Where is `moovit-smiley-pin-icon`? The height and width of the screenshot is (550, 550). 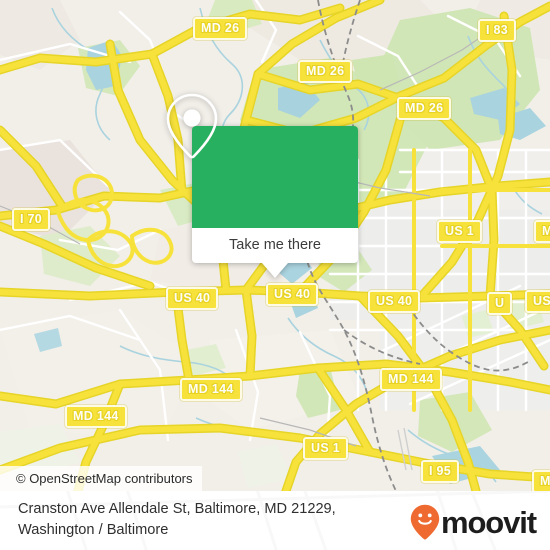
moovit-smiley-pin-icon is located at coordinates (425, 522).